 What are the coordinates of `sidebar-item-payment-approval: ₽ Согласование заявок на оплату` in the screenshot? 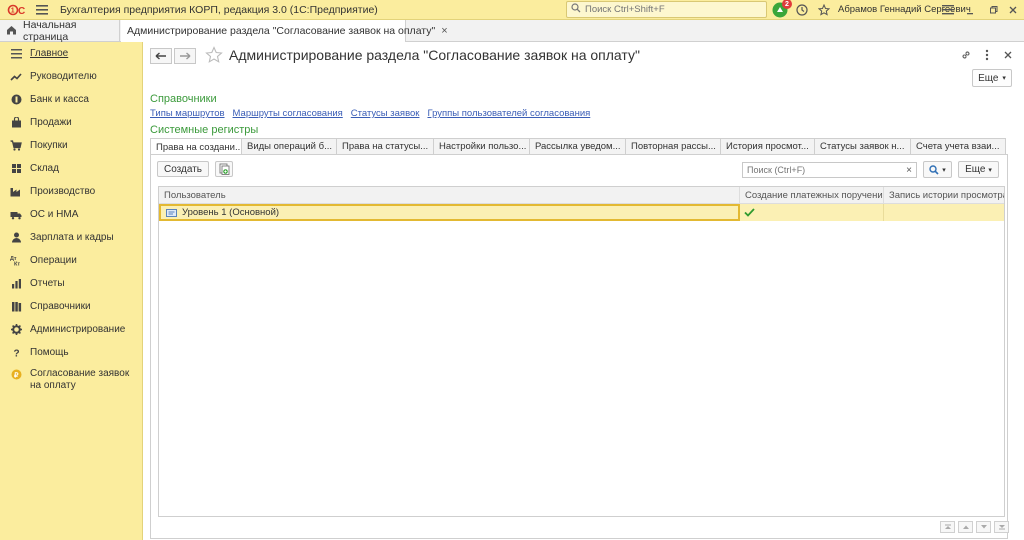 It's located at (71, 379).